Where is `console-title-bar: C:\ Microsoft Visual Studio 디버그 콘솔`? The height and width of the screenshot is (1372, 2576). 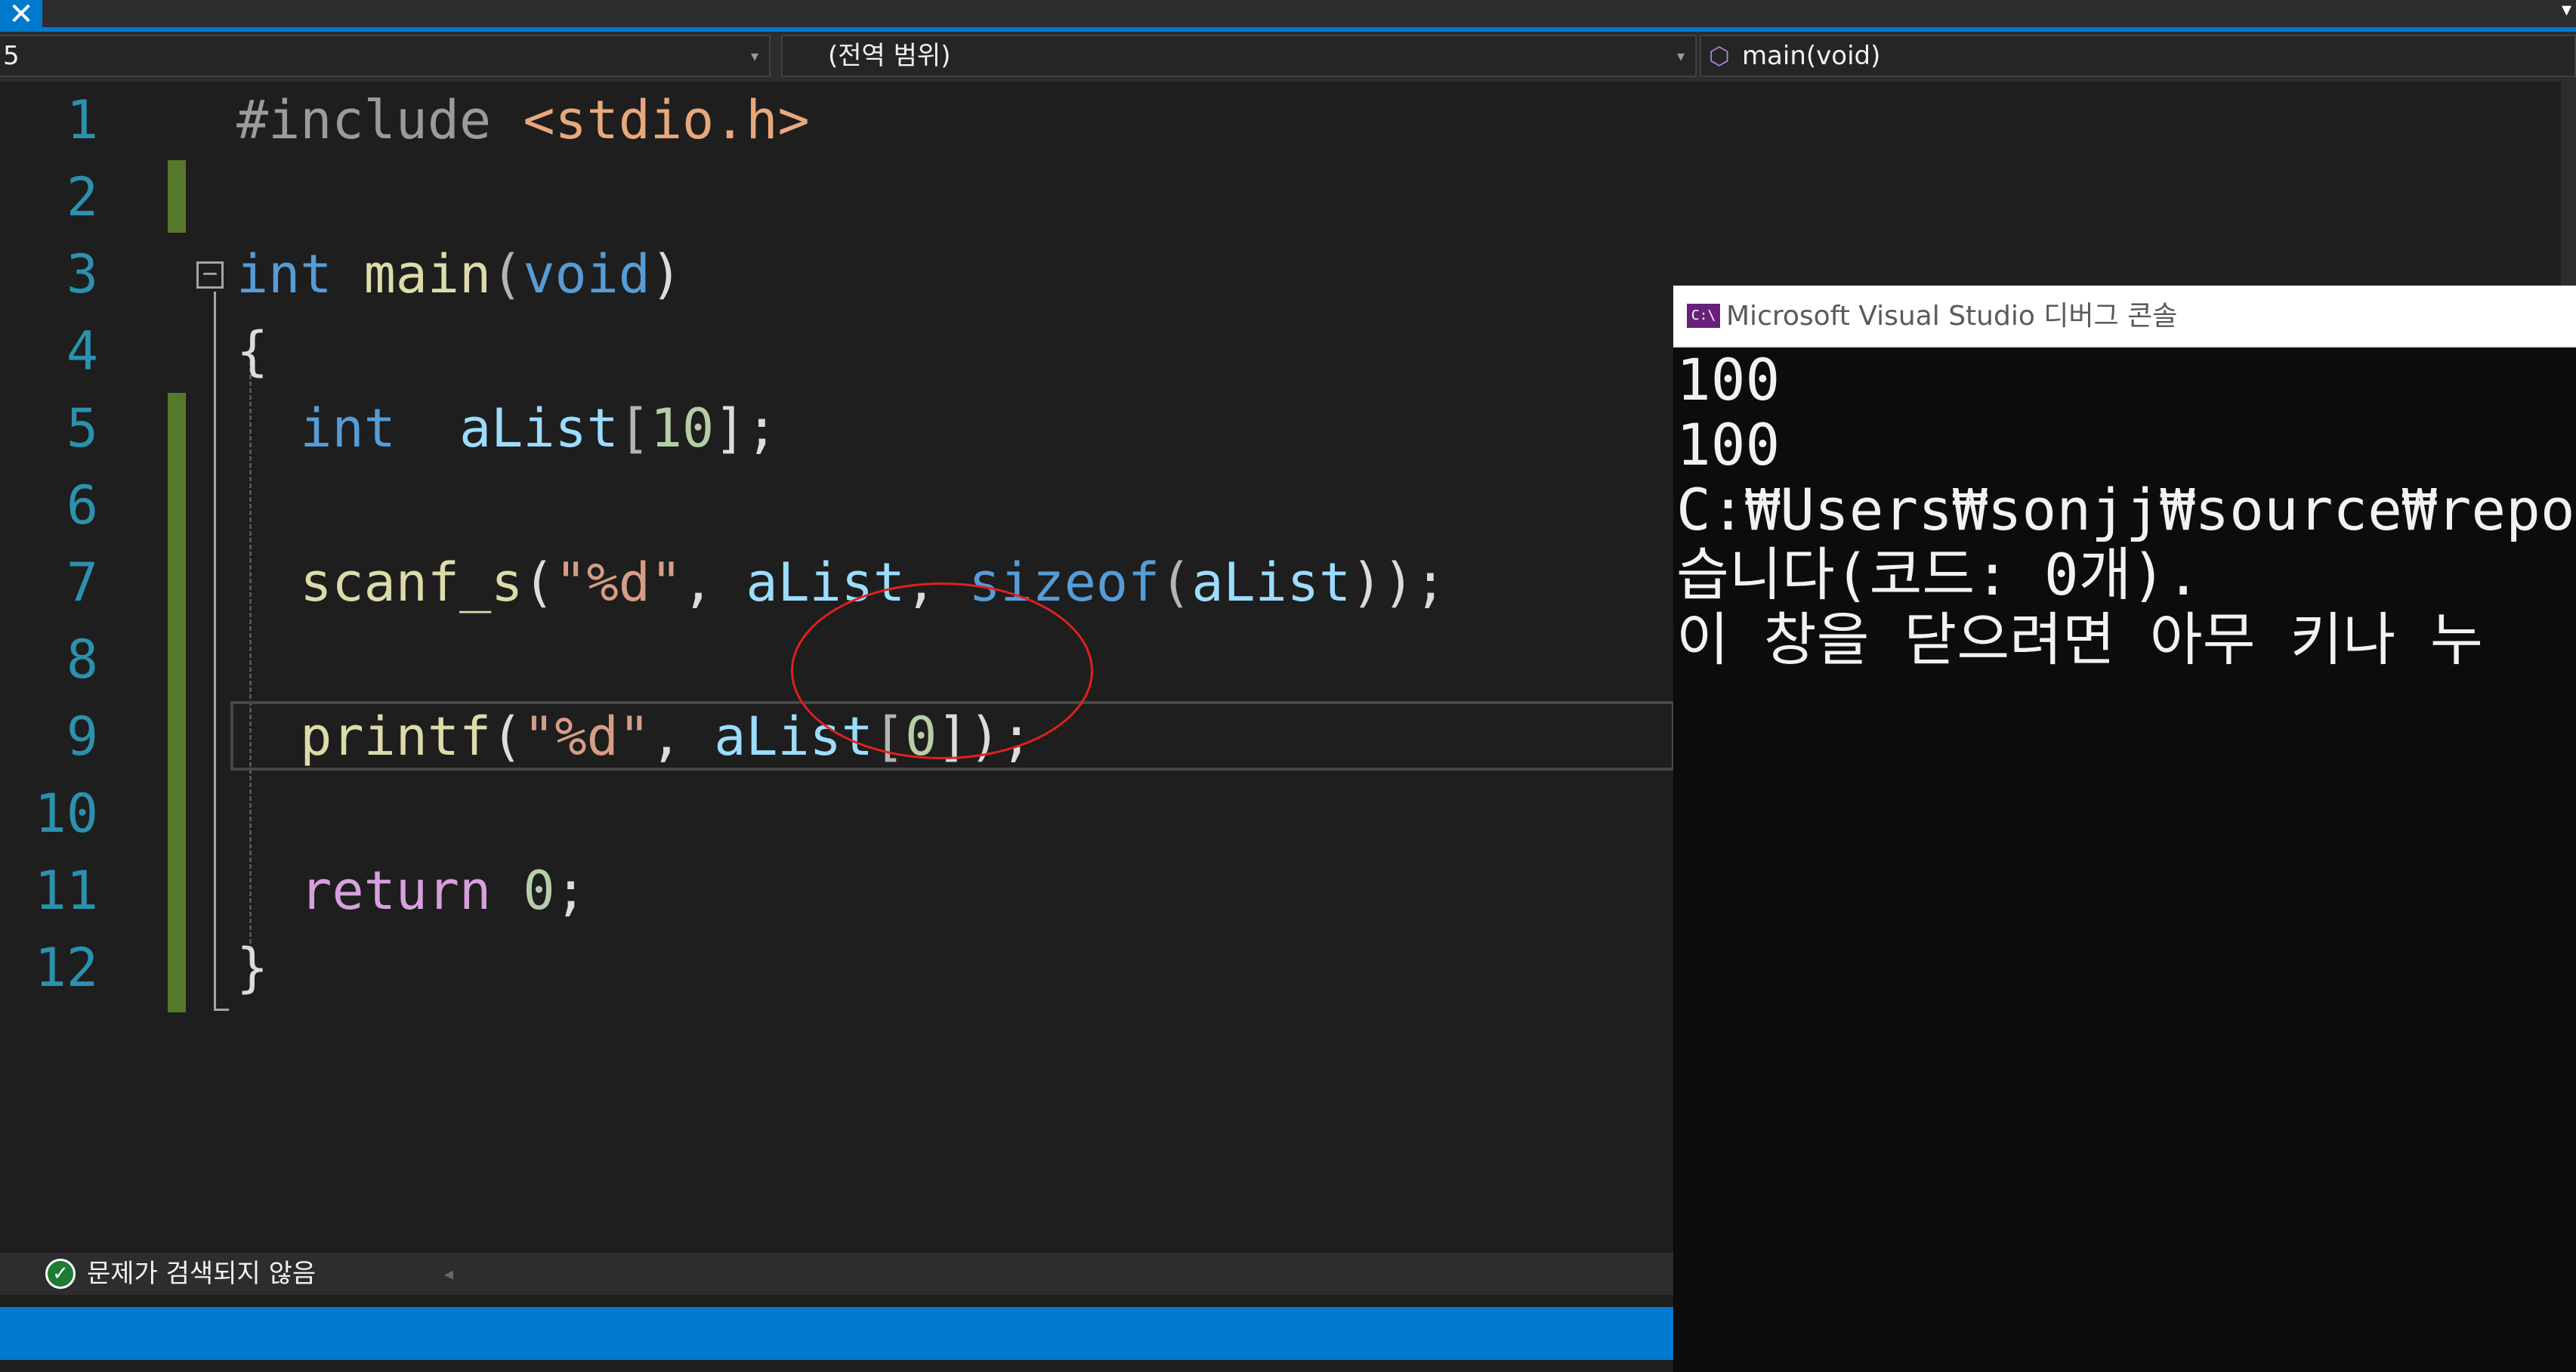
console-title-bar: C:\ Microsoft Visual Studio 디버그 콘솔 is located at coordinates (2124, 317).